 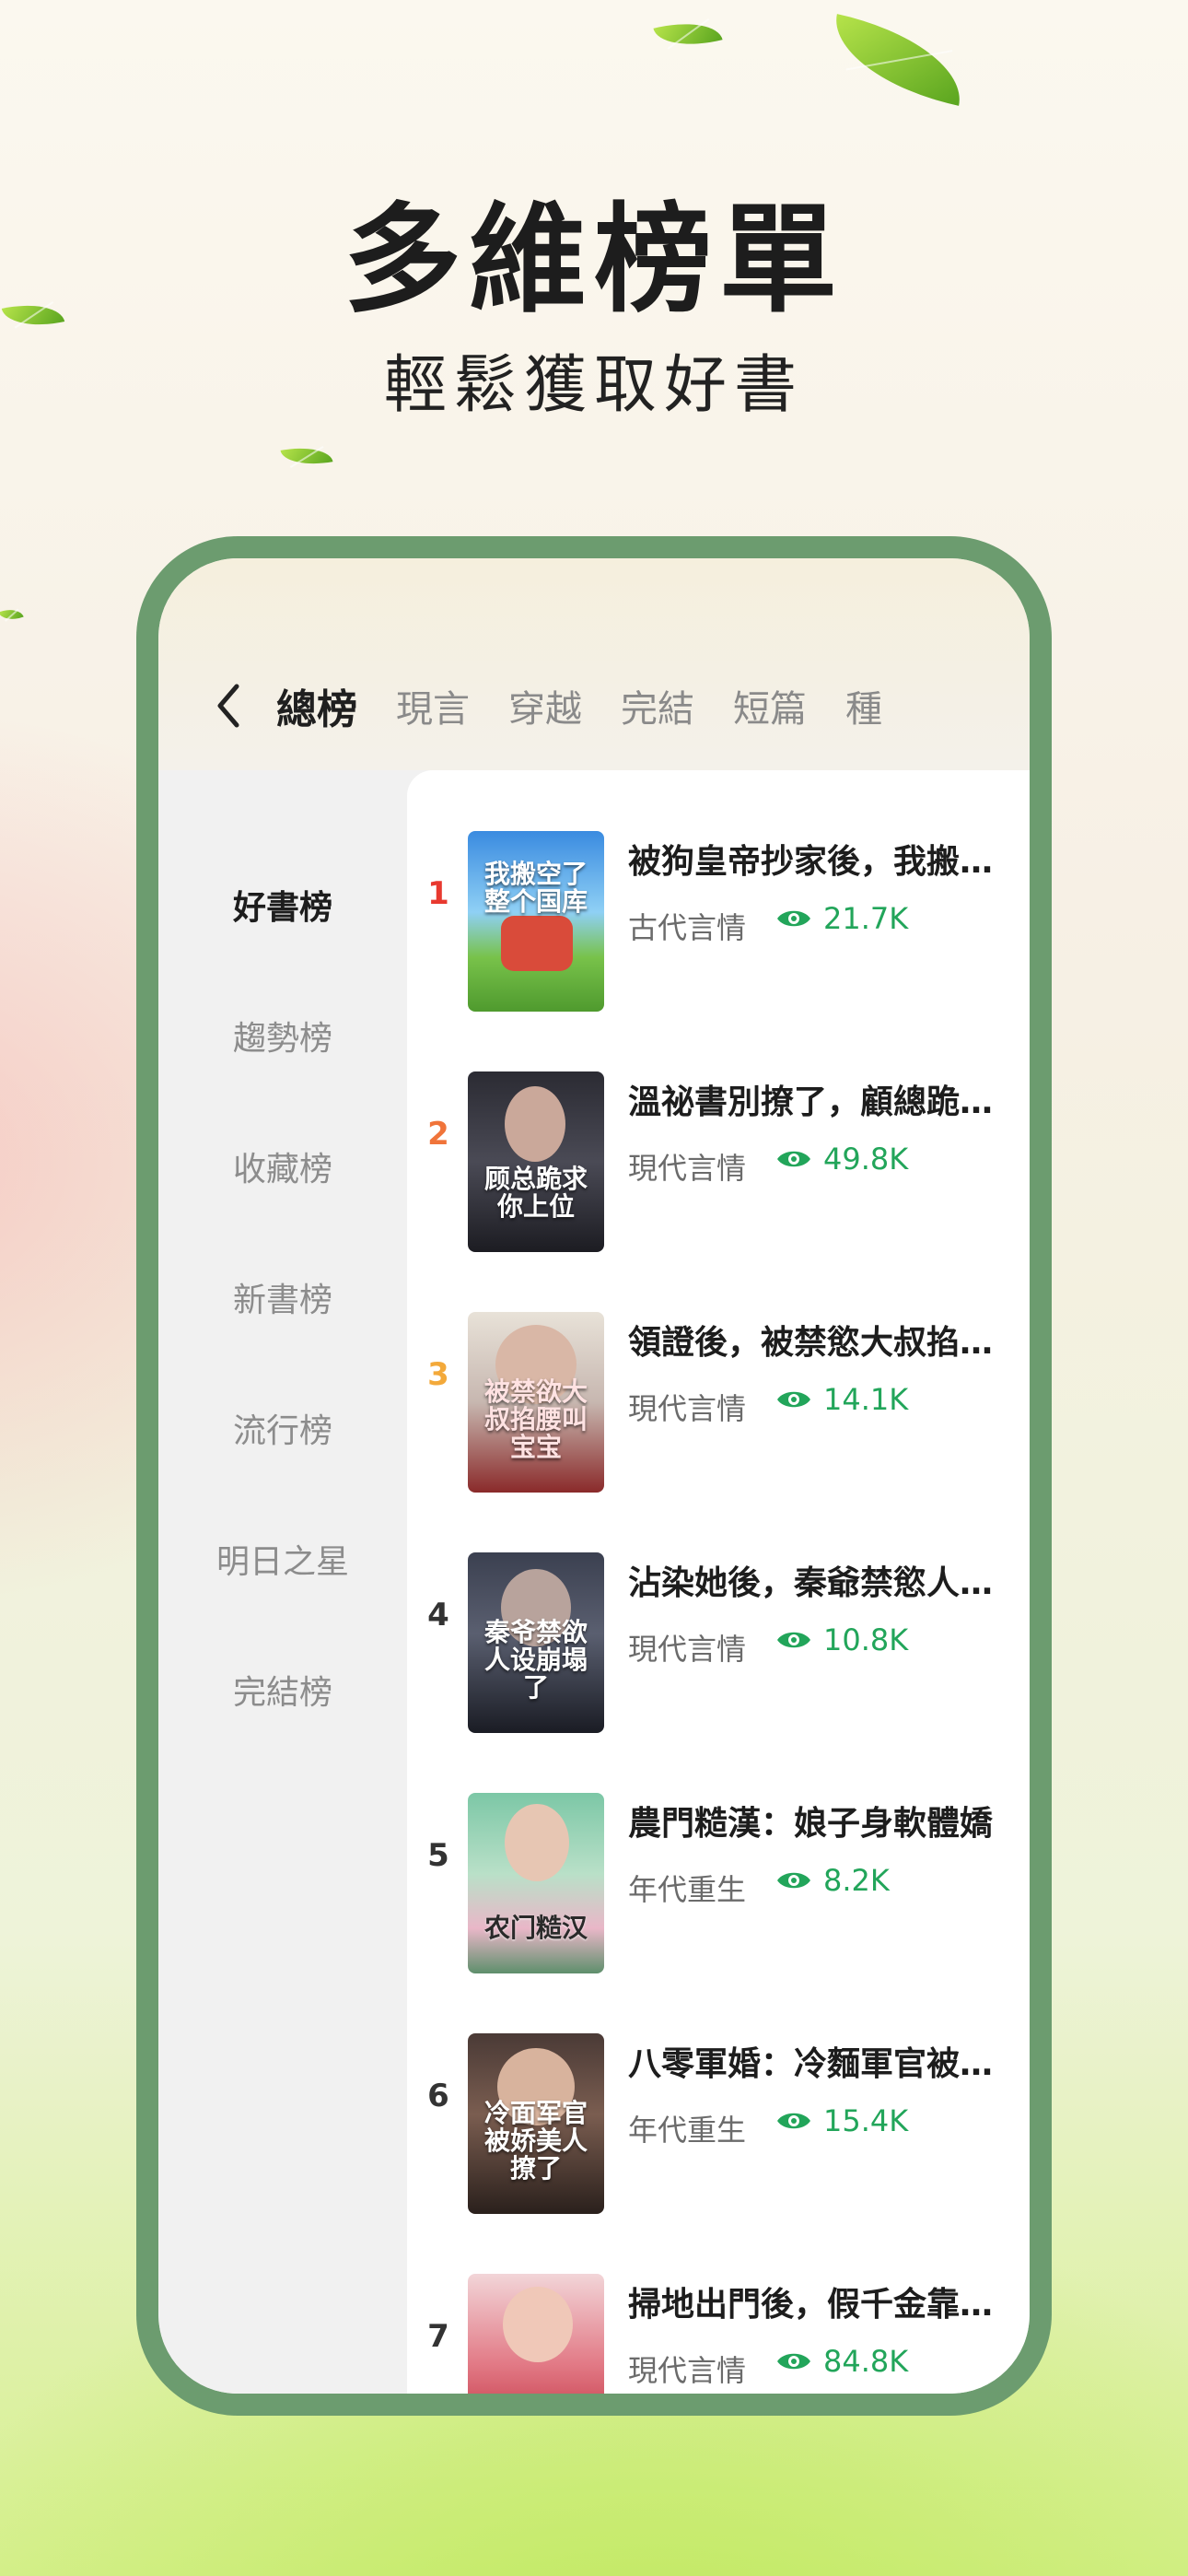 What do you see at coordinates (535, 1660) in the screenshot?
I see `cover-title: 秦爷禁欲人设崩塌了` at bounding box center [535, 1660].